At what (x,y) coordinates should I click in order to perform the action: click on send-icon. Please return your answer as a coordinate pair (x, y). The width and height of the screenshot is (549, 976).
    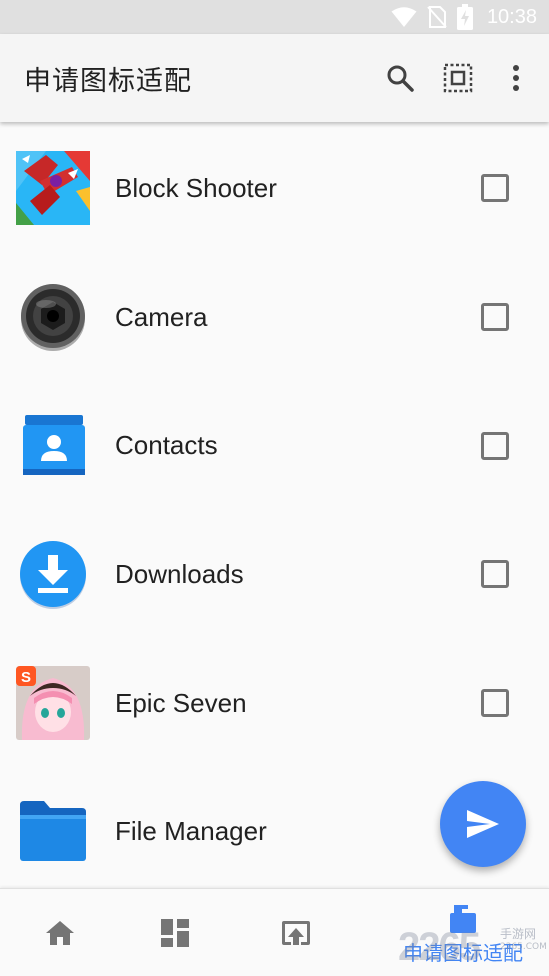
    Looking at the image, I should click on (483, 824).